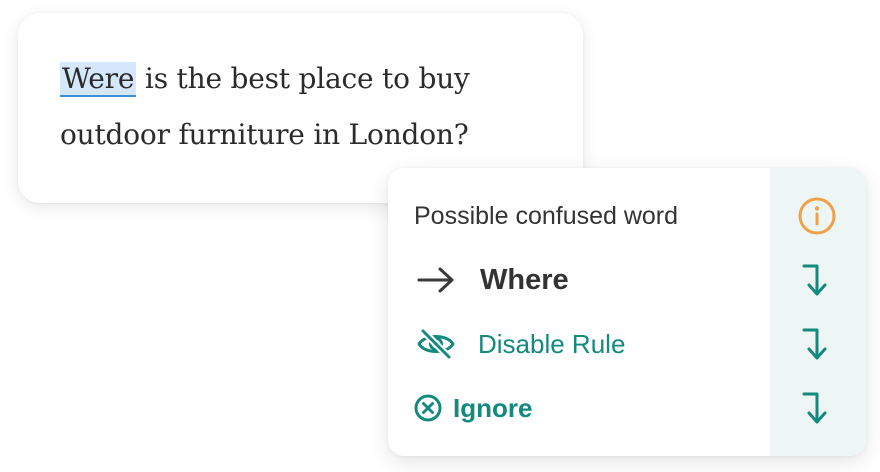 This screenshot has height=472, width=880. Describe the element at coordinates (817, 344) in the screenshot. I see `apply-disable-rule-icon` at that location.